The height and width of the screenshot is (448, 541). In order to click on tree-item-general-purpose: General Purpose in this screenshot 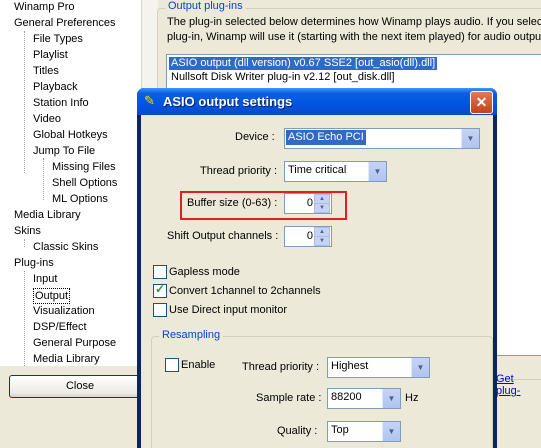, I will do `click(74, 343)`.